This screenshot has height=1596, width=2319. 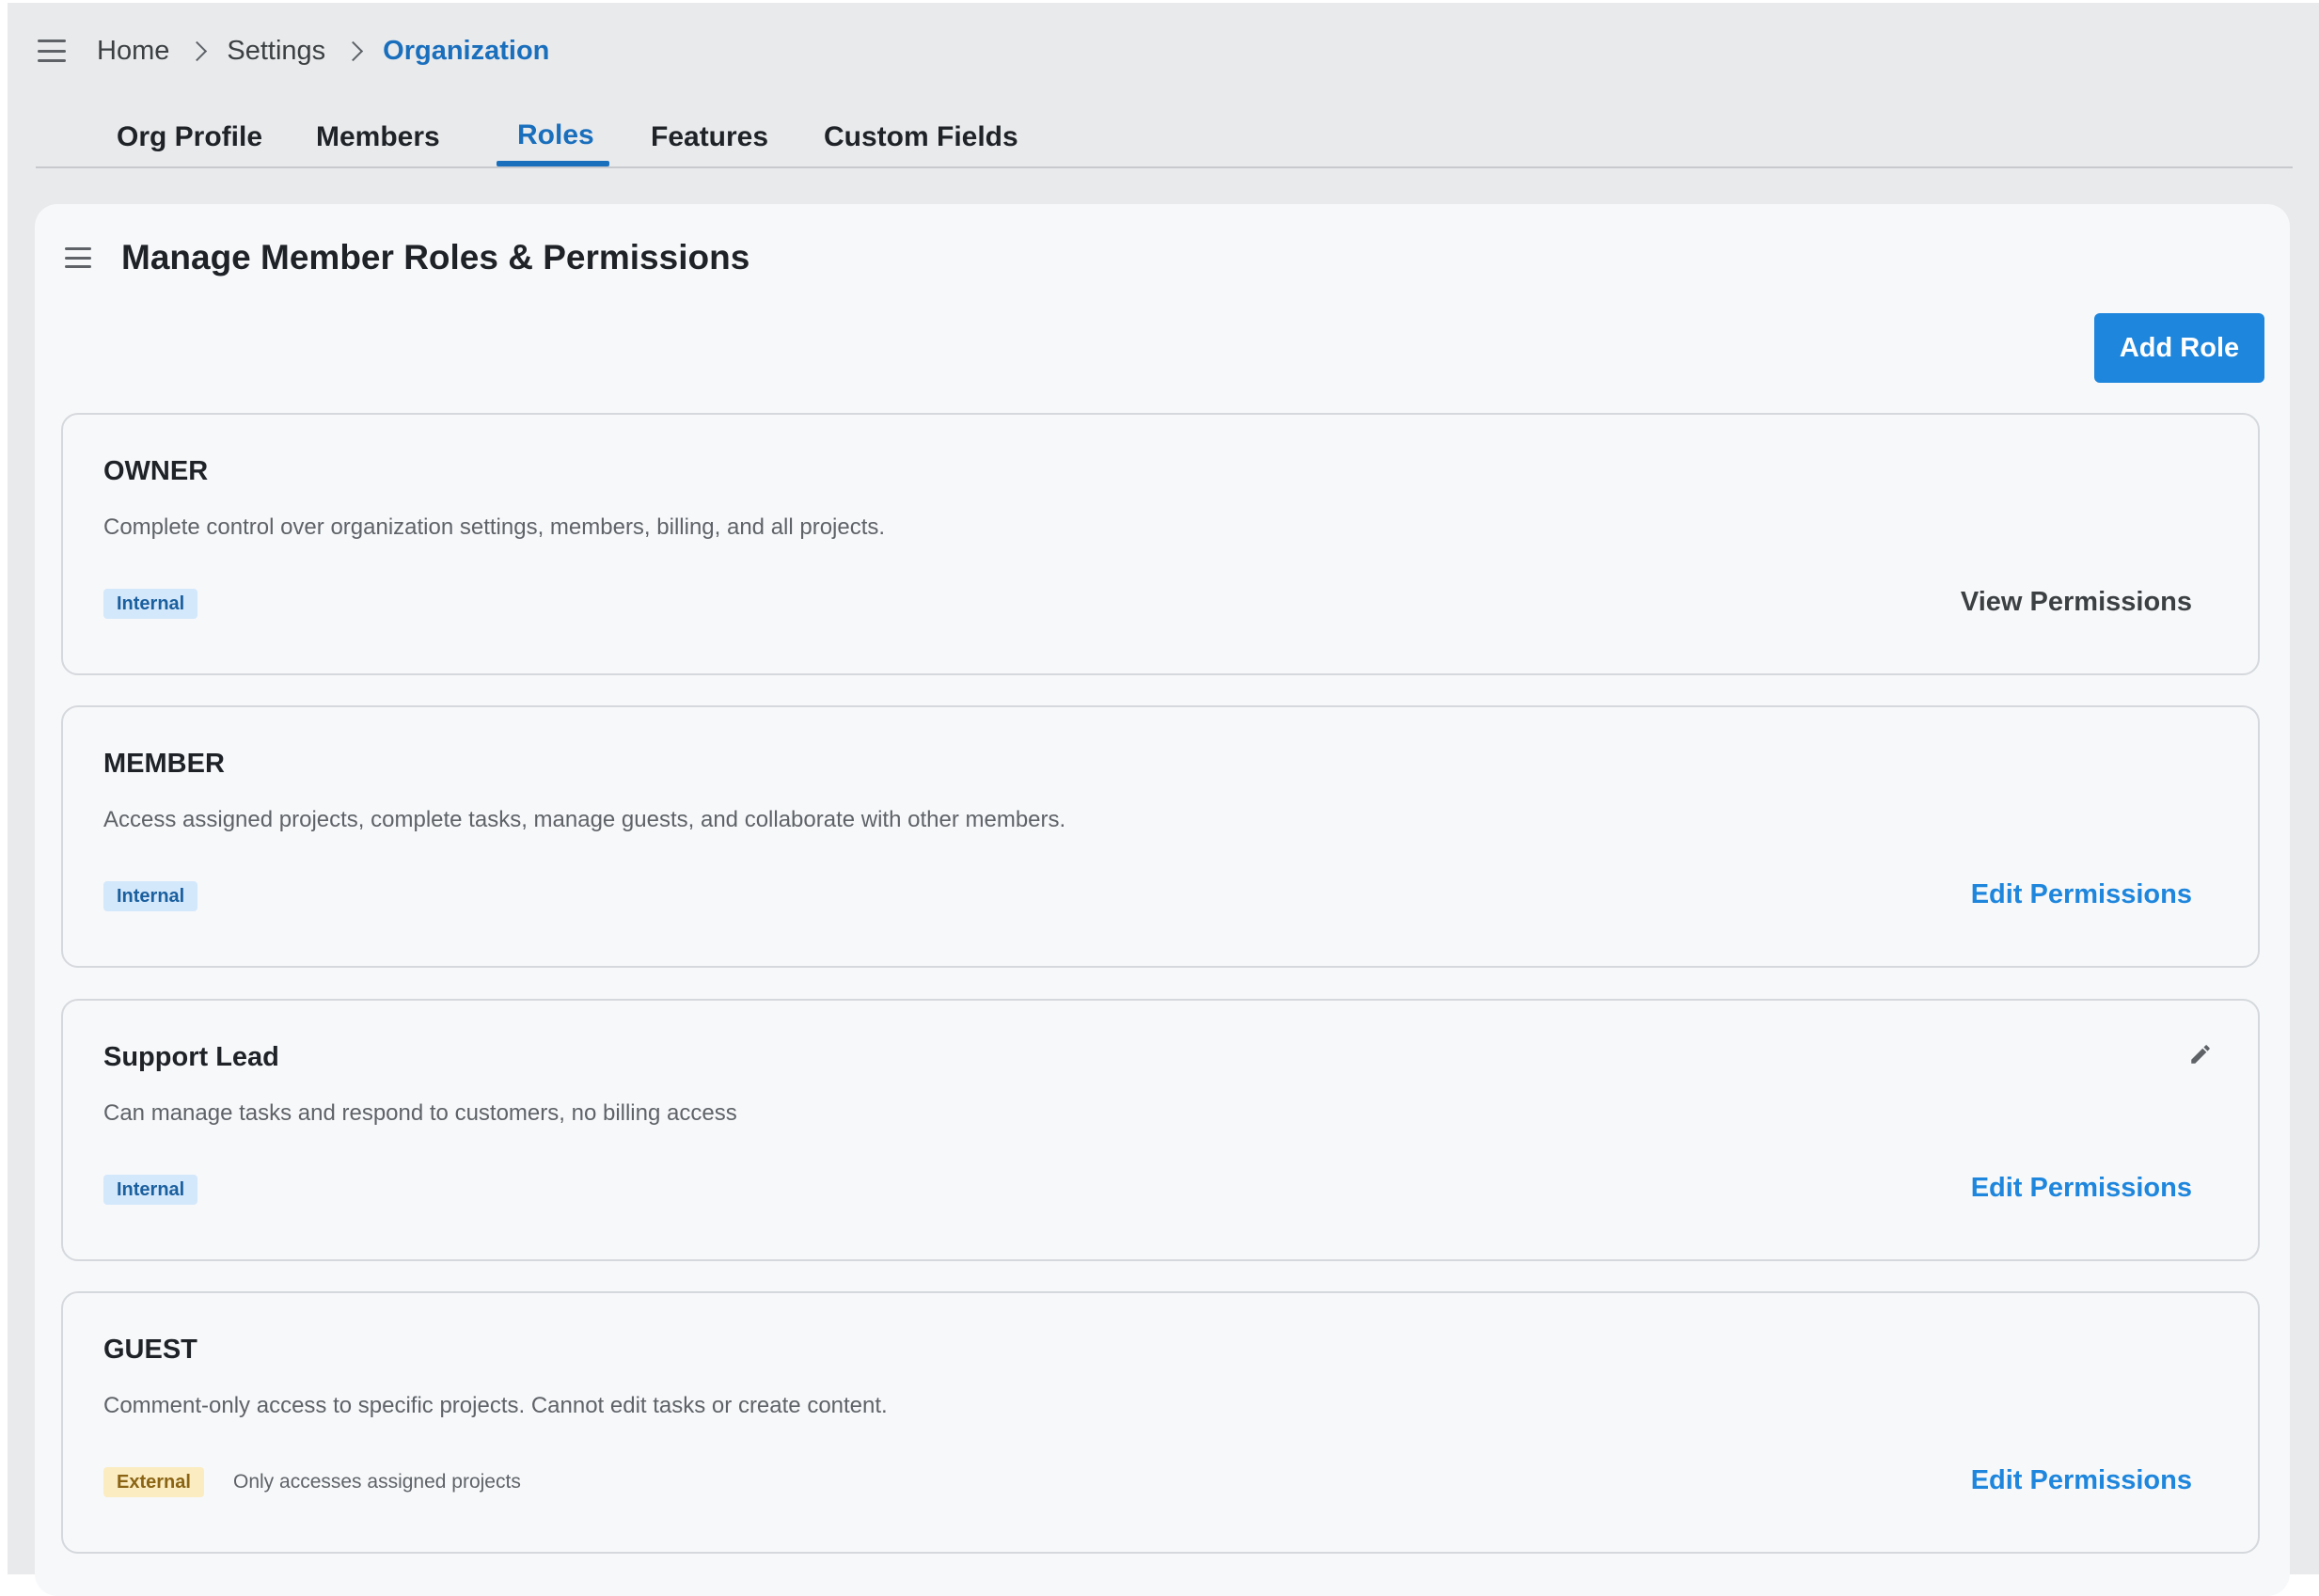 What do you see at coordinates (2200, 1054) in the screenshot?
I see `pencil-icon` at bounding box center [2200, 1054].